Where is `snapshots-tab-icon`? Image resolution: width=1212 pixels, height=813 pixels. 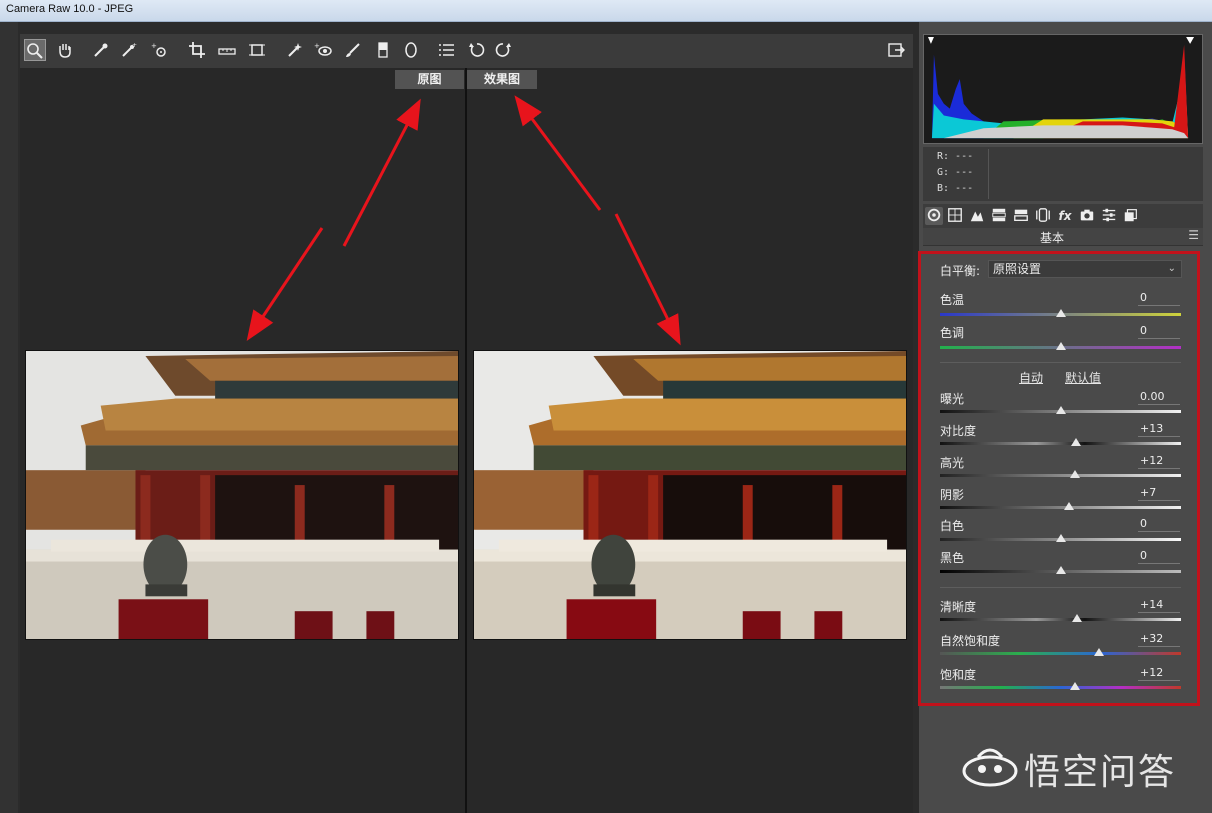 snapshots-tab-icon is located at coordinates (1131, 216).